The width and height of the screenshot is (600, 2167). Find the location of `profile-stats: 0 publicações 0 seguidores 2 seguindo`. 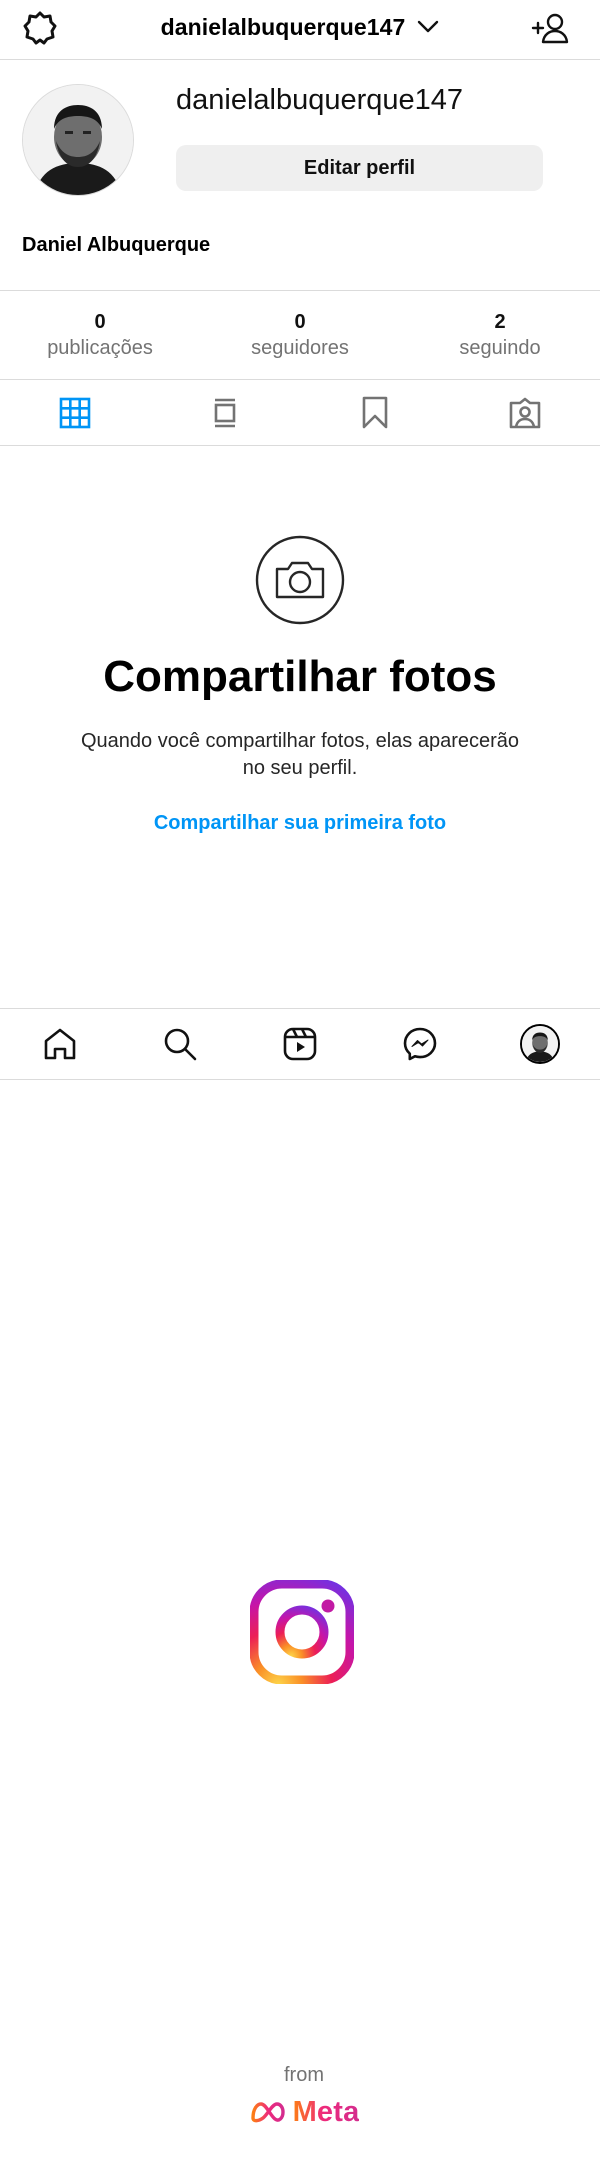

profile-stats: 0 publicações 0 seguidores 2 seguindo is located at coordinates (300, 335).